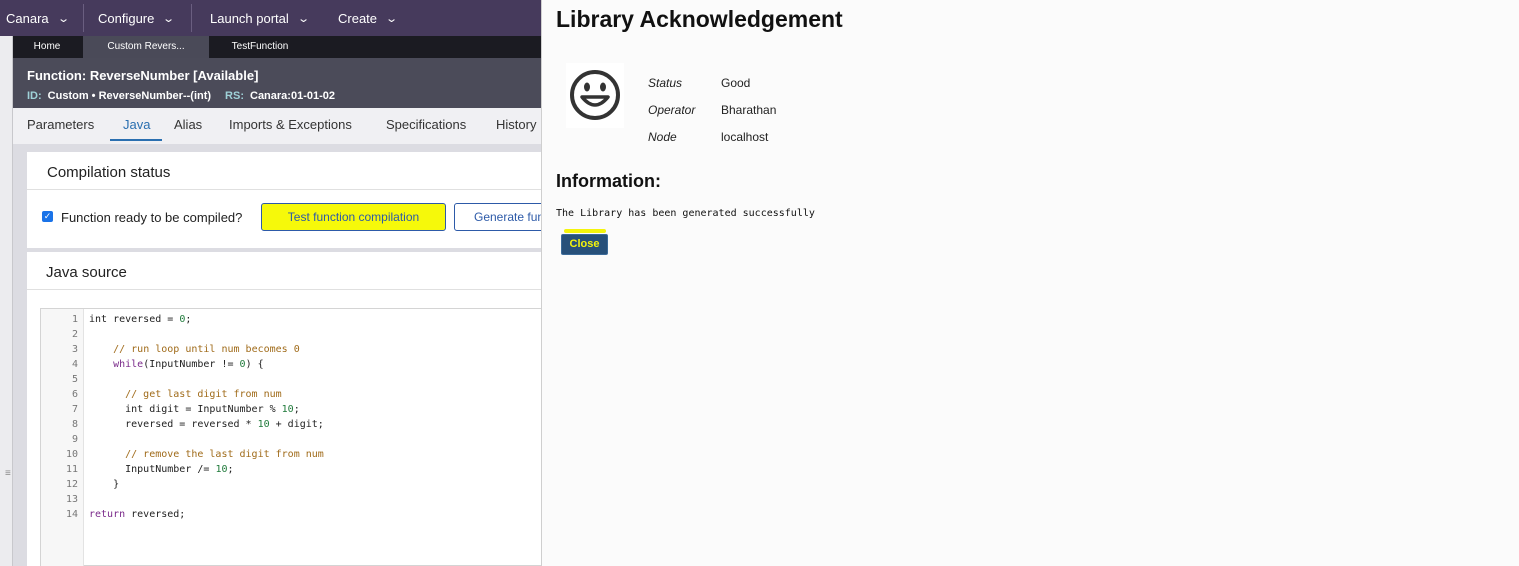 The image size is (1519, 566). I want to click on code-line: return reversed;, so click(137, 514).